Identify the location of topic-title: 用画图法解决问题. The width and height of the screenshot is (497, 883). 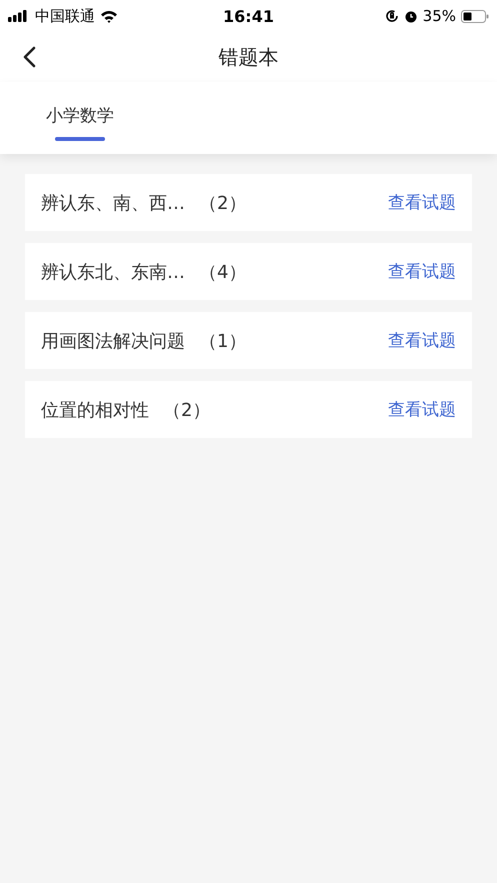
(113, 341).